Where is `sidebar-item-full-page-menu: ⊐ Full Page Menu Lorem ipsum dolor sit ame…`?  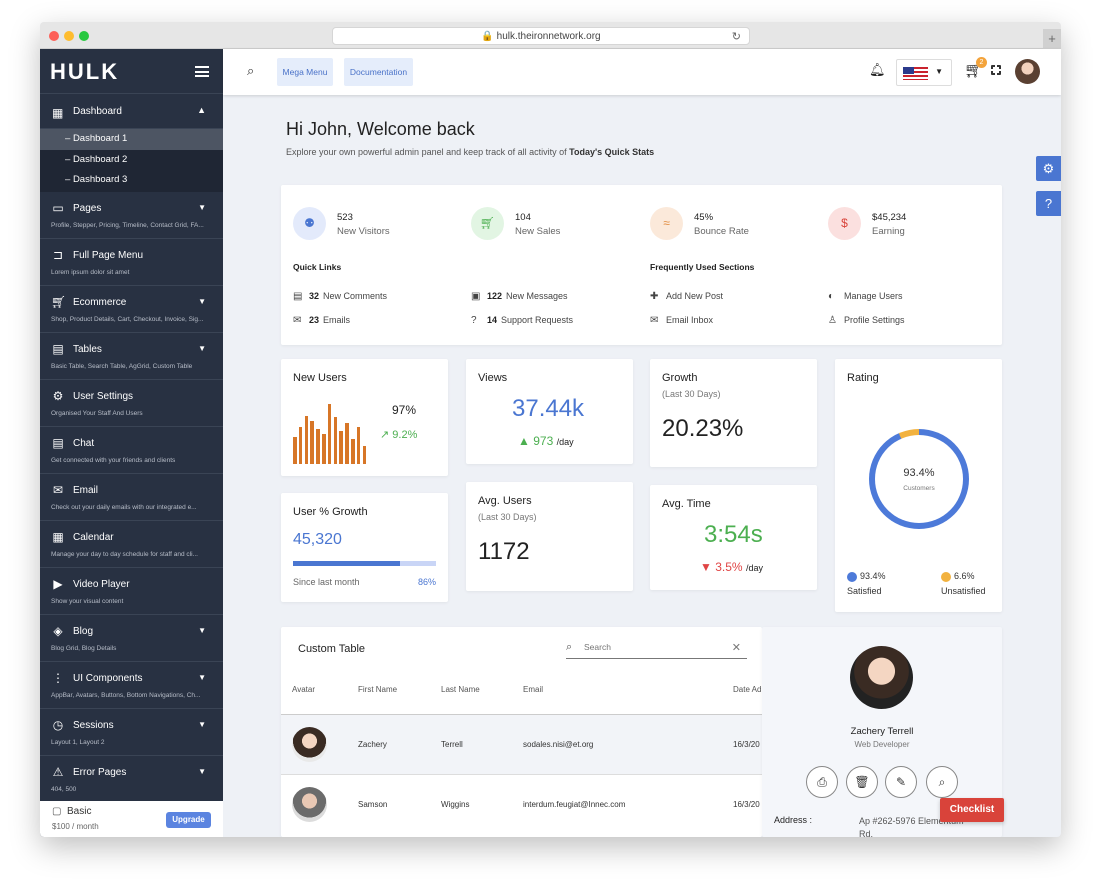 sidebar-item-full-page-menu: ⊐ Full Page Menu Lorem ipsum dolor sit ame… is located at coordinates (131, 262).